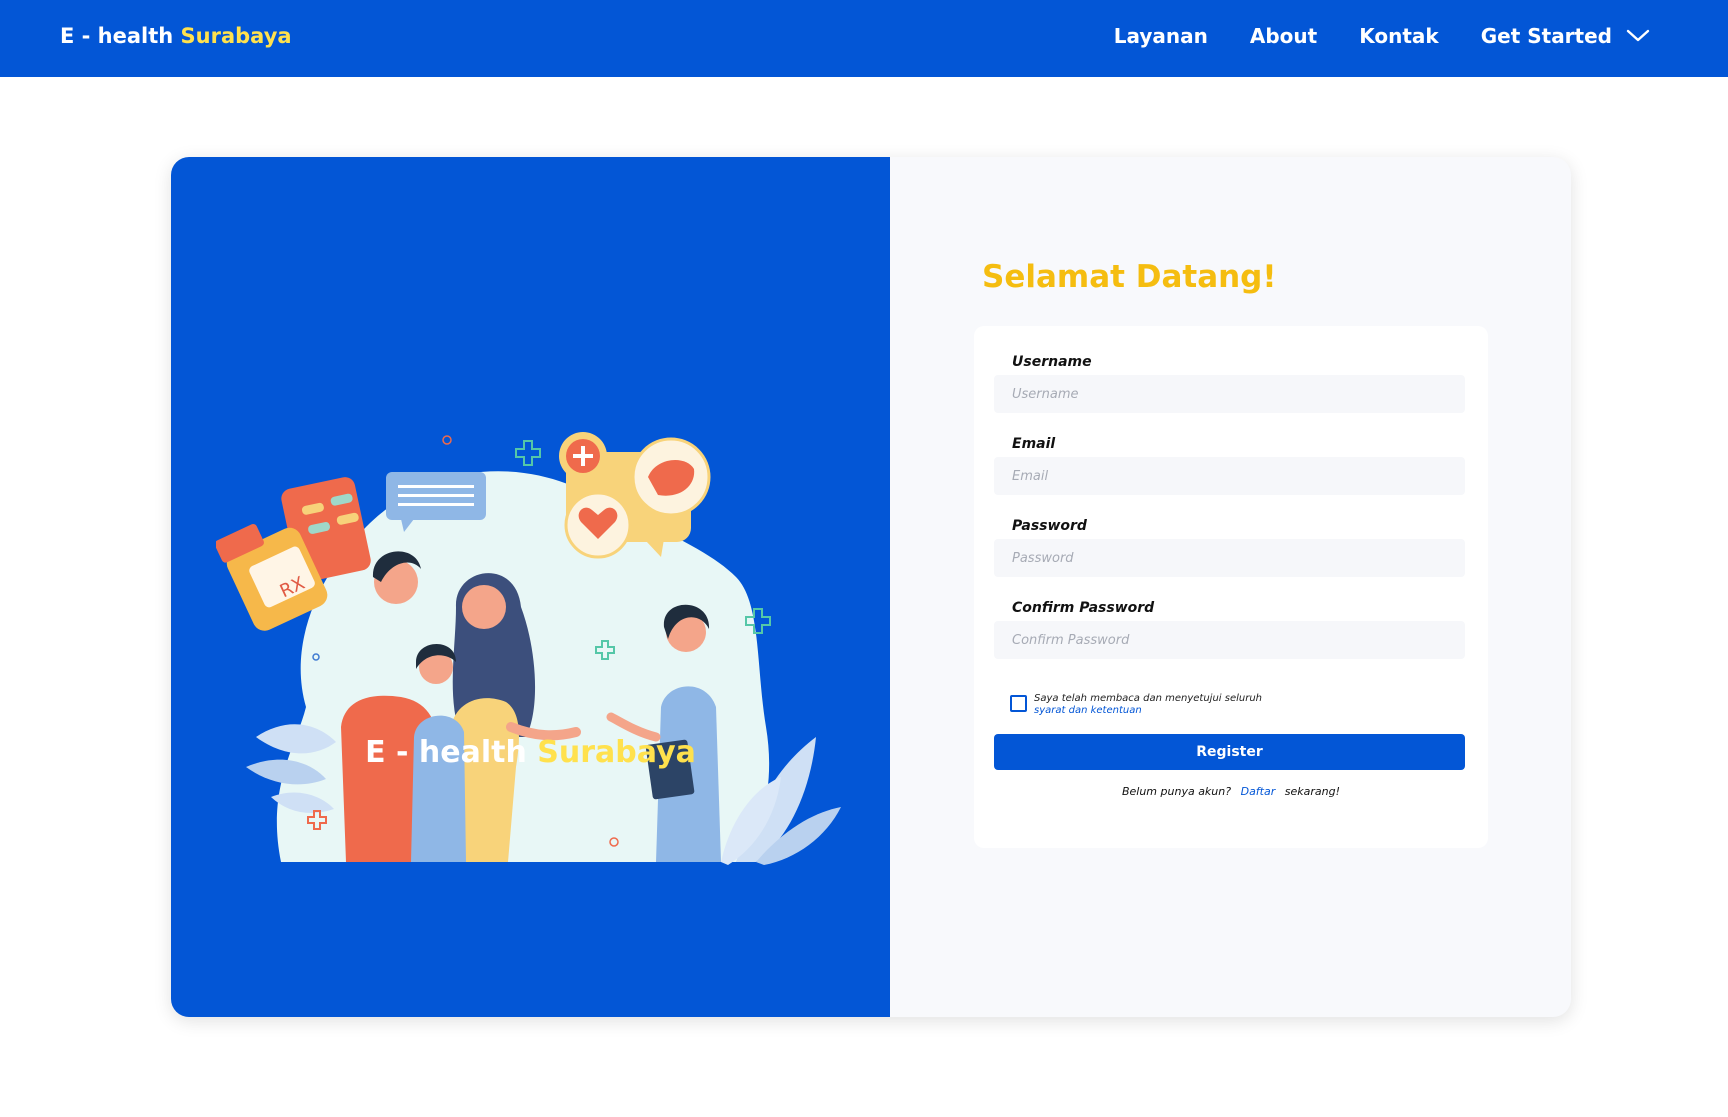  I want to click on brand-accent: Surabaya, so click(236, 36).